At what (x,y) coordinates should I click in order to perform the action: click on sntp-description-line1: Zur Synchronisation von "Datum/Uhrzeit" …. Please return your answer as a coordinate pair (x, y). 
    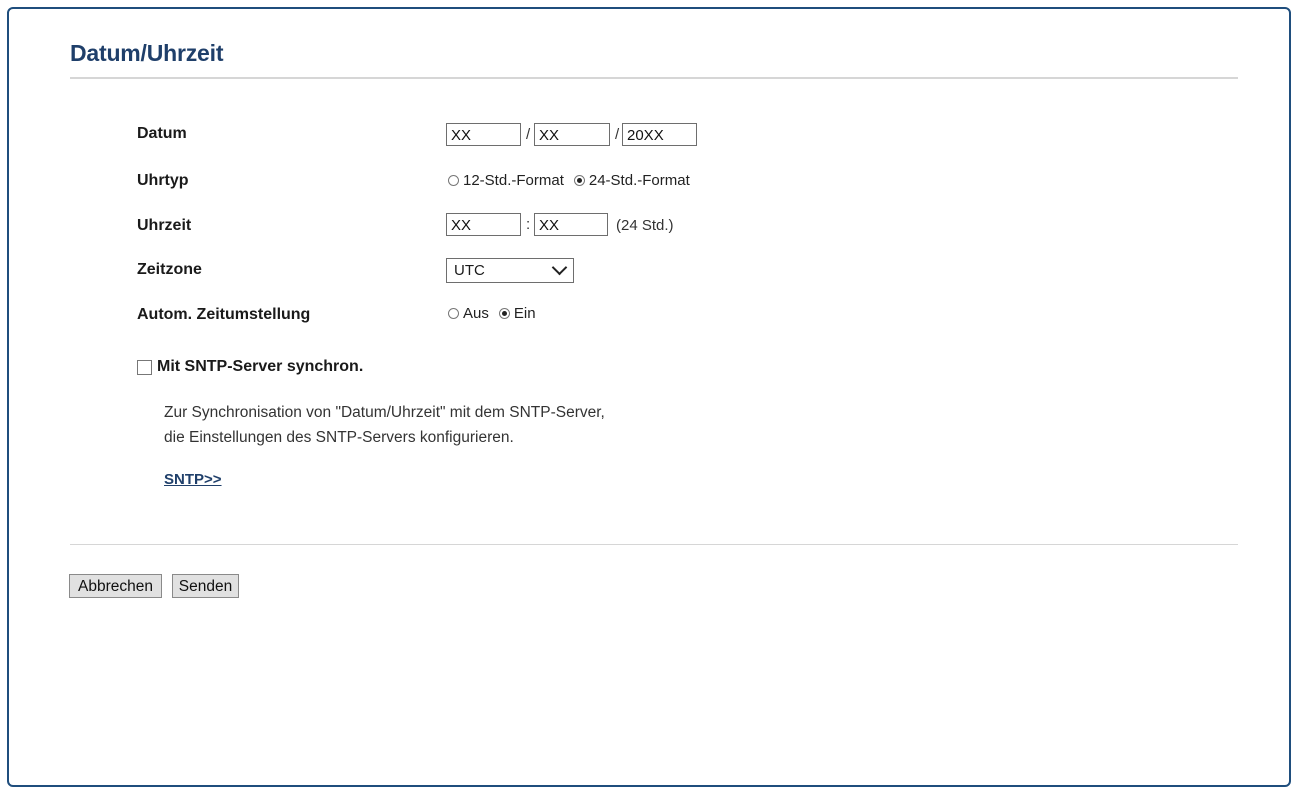
    Looking at the image, I should click on (384, 412).